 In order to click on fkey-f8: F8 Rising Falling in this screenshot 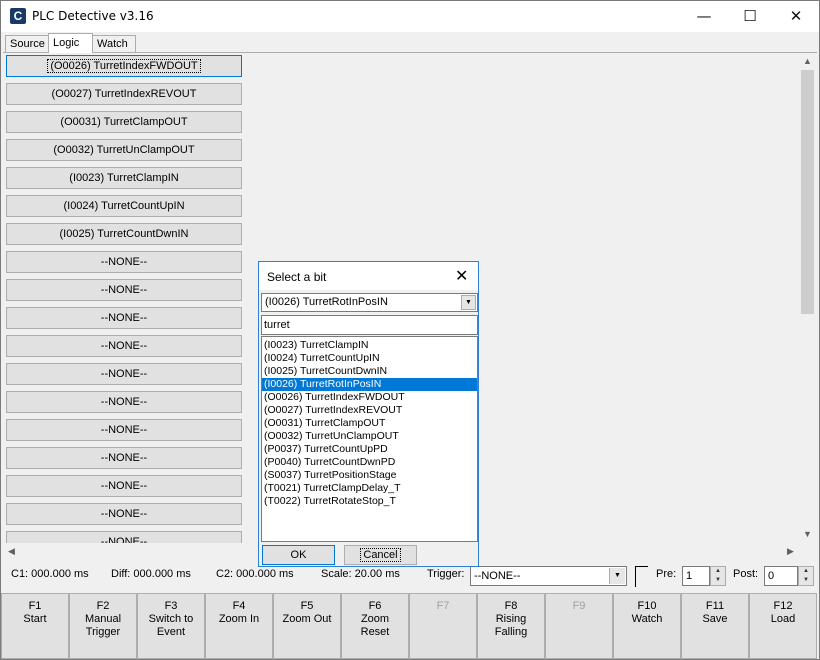, I will do `click(511, 626)`.